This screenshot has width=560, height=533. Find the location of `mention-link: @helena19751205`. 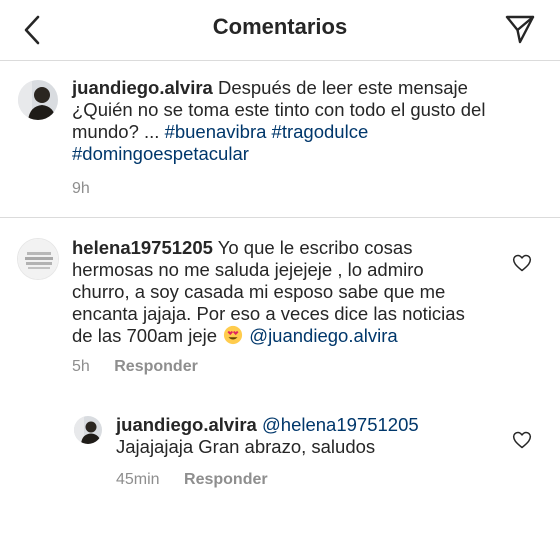

mention-link: @helena19751205 is located at coordinates (340, 424).